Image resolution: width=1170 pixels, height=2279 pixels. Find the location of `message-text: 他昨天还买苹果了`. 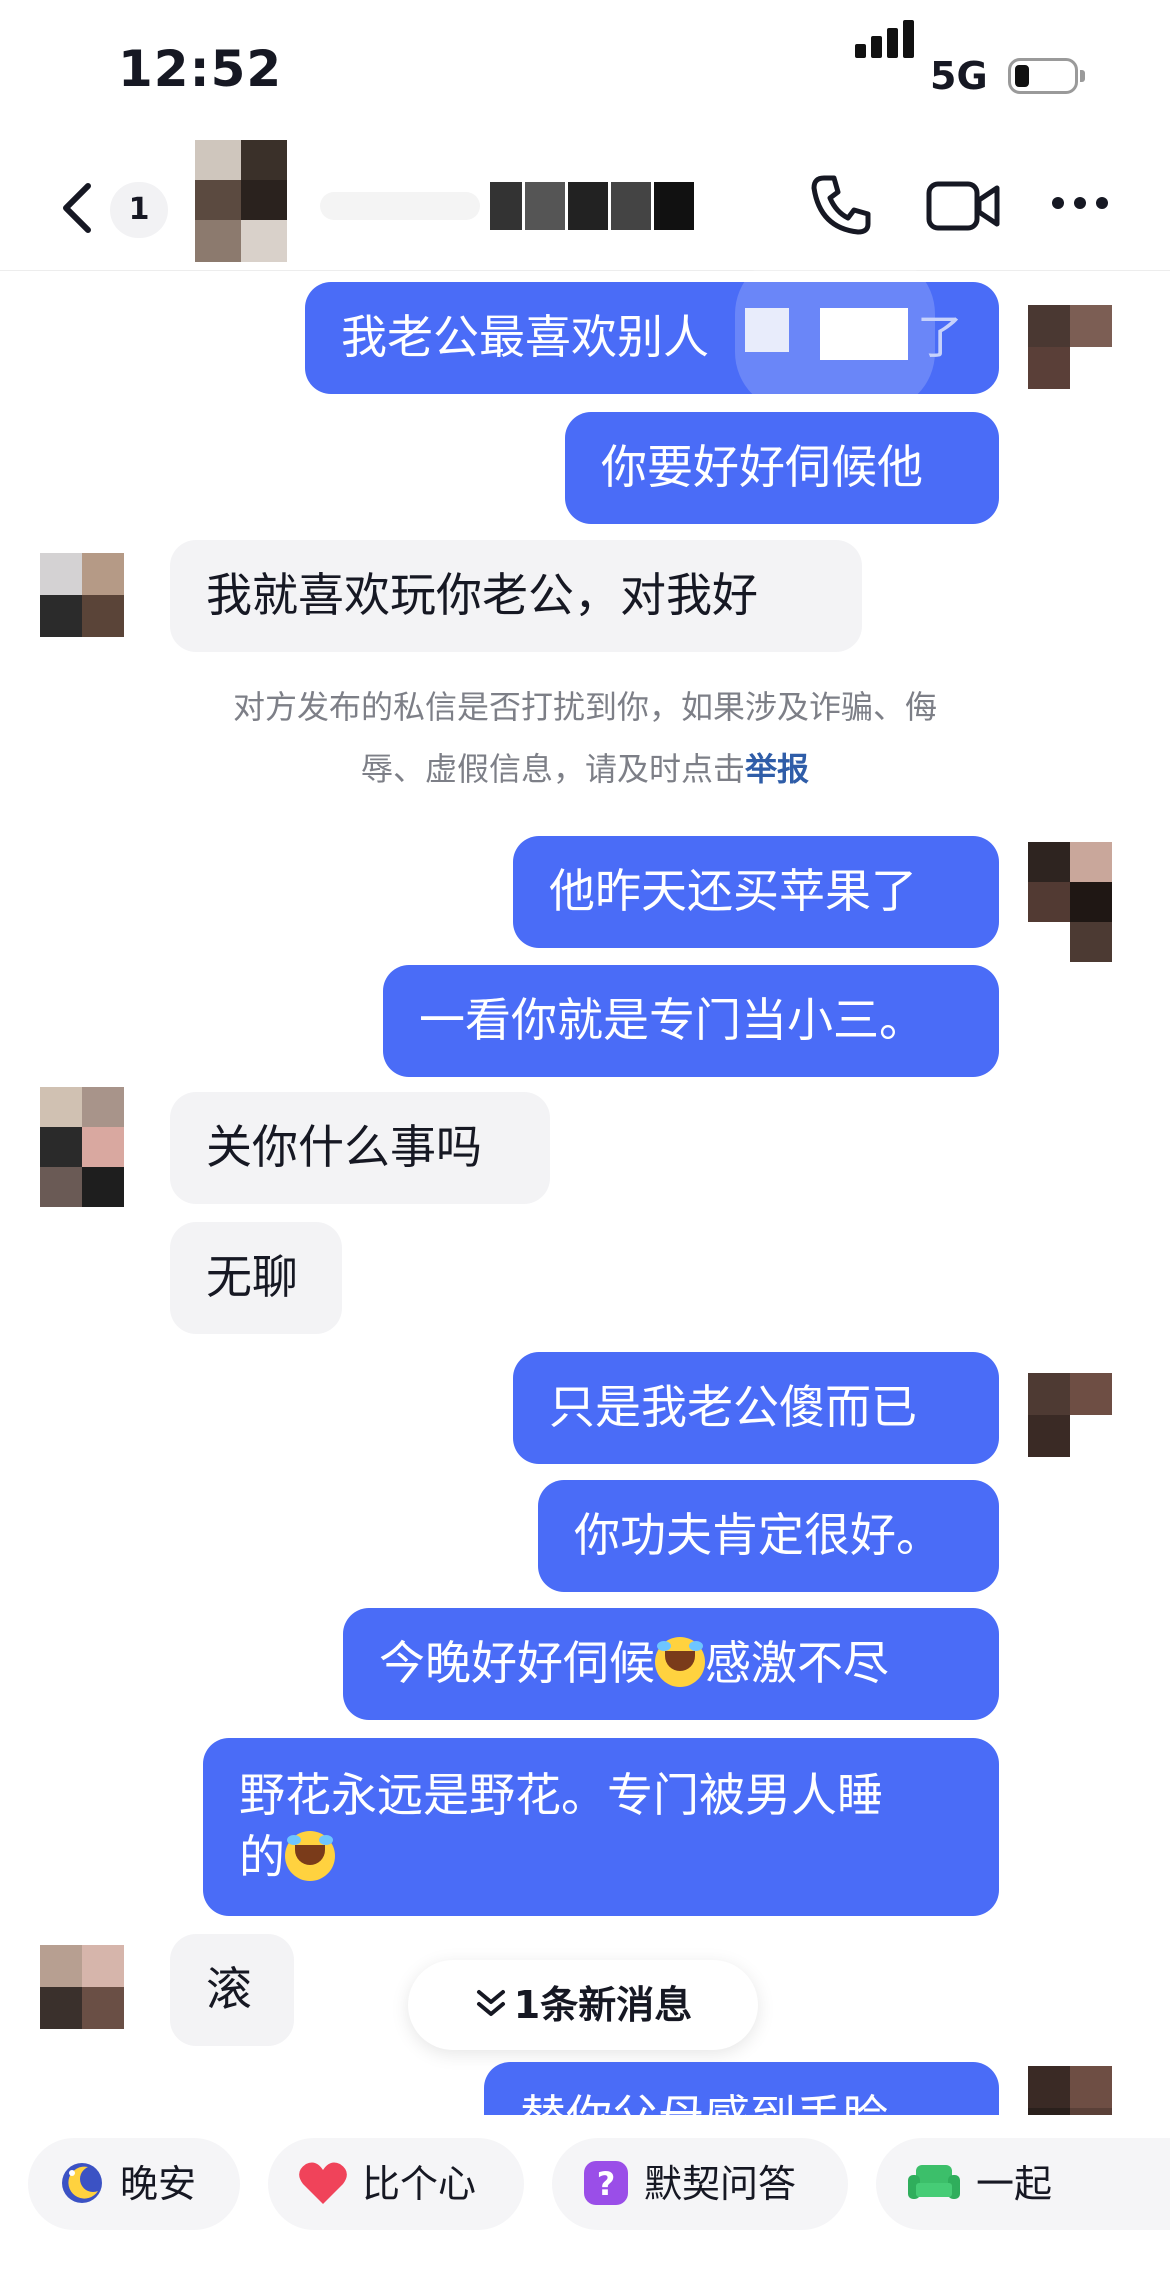

message-text: 他昨天还买苹果了 is located at coordinates (733, 891).